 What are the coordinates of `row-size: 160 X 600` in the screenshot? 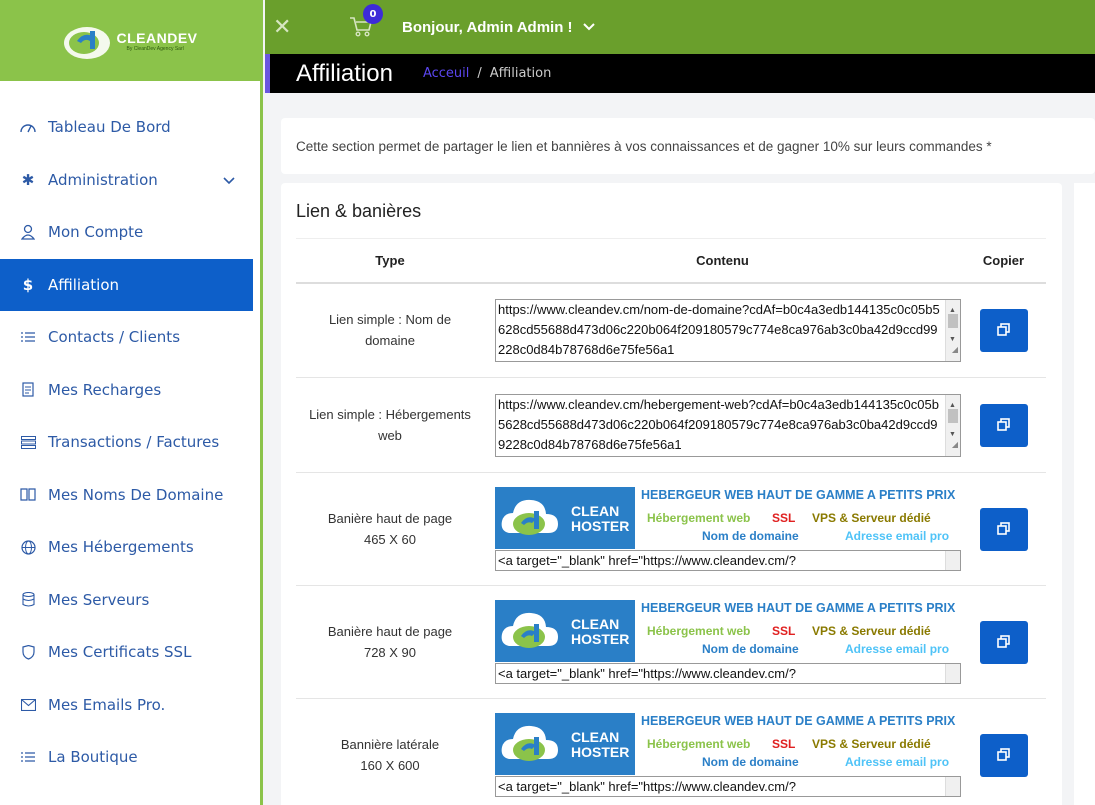 It's located at (390, 765).